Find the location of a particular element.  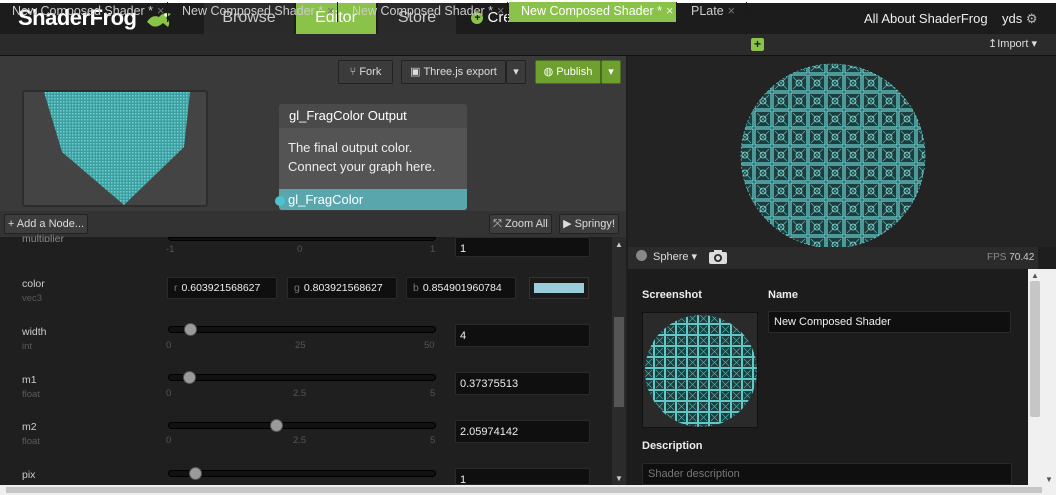

gear-icon: ⚙ is located at coordinates (1031, 18).